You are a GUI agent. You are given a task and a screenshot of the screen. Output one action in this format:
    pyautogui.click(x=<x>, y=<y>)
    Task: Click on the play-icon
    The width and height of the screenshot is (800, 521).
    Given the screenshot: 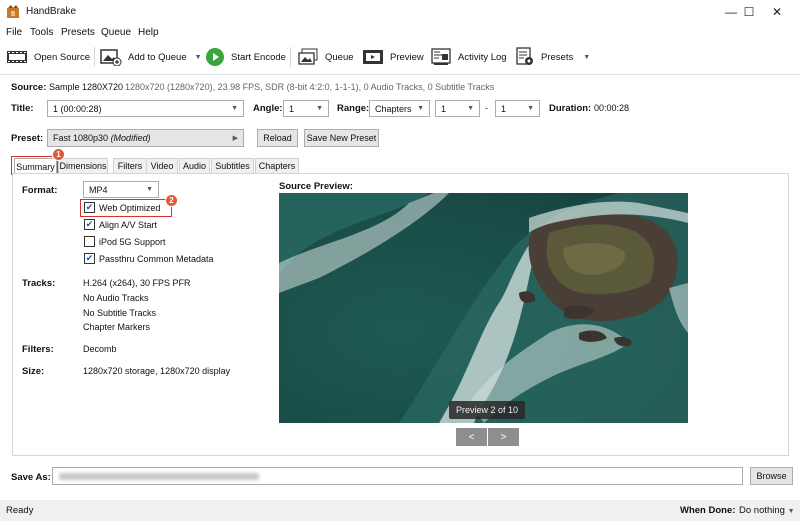 What is the action you would take?
    pyautogui.click(x=215, y=57)
    